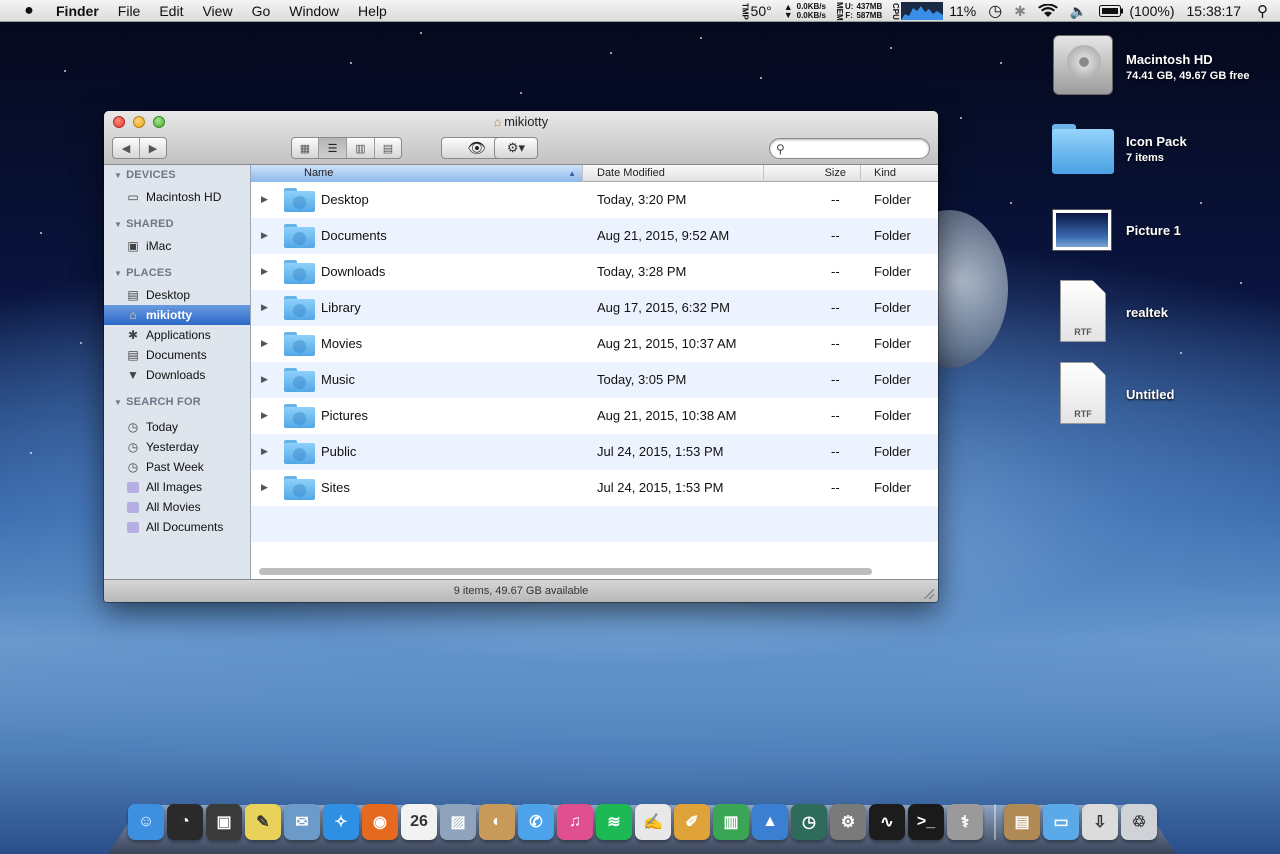 The height and width of the screenshot is (854, 1280). Describe the element at coordinates (673, 173) in the screenshot. I see `column-header-date-modified: Date Modified` at that location.